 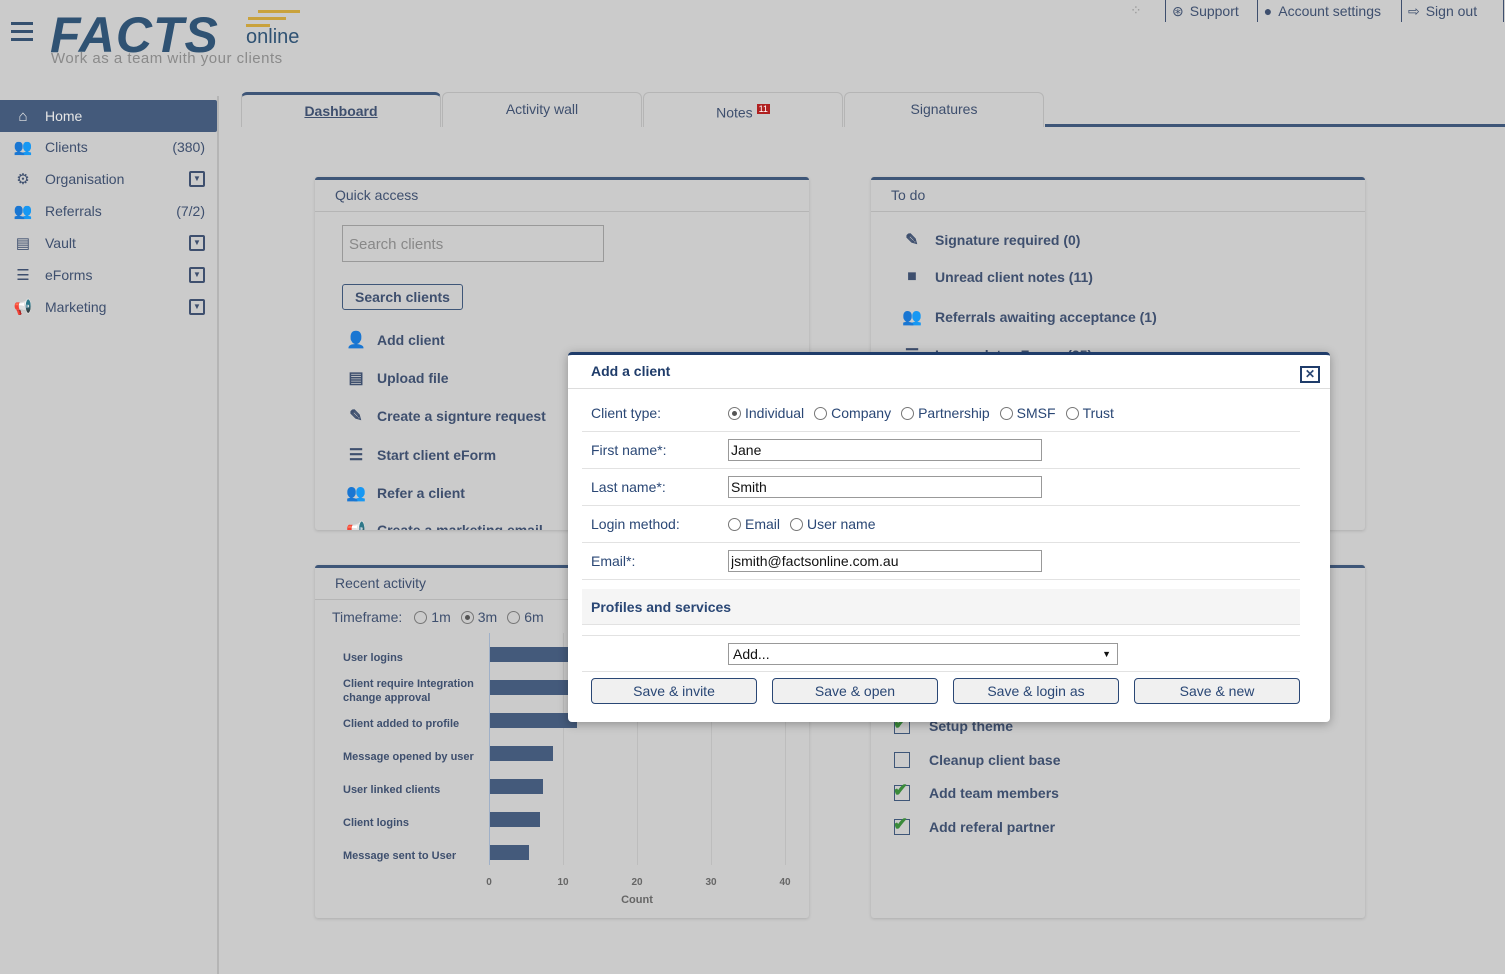 I want to click on todo-item: 👥 Referrals awaiting acceptance (1), so click(x=1029, y=317).